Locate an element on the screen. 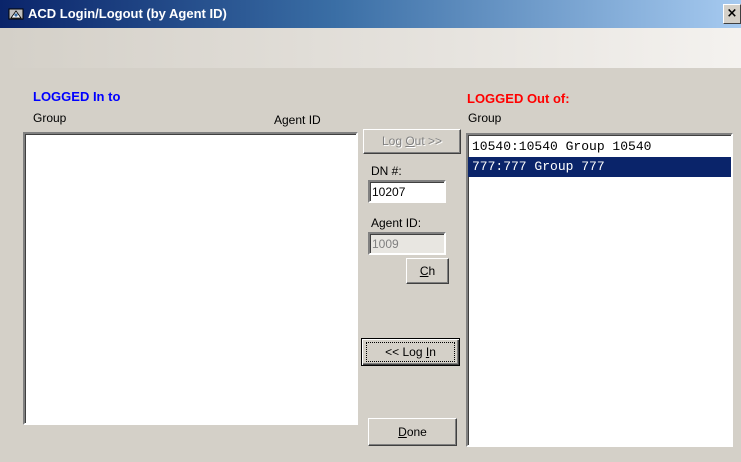 This screenshot has width=741, height=462. logged-out-group-header: Group is located at coordinates (485, 118).